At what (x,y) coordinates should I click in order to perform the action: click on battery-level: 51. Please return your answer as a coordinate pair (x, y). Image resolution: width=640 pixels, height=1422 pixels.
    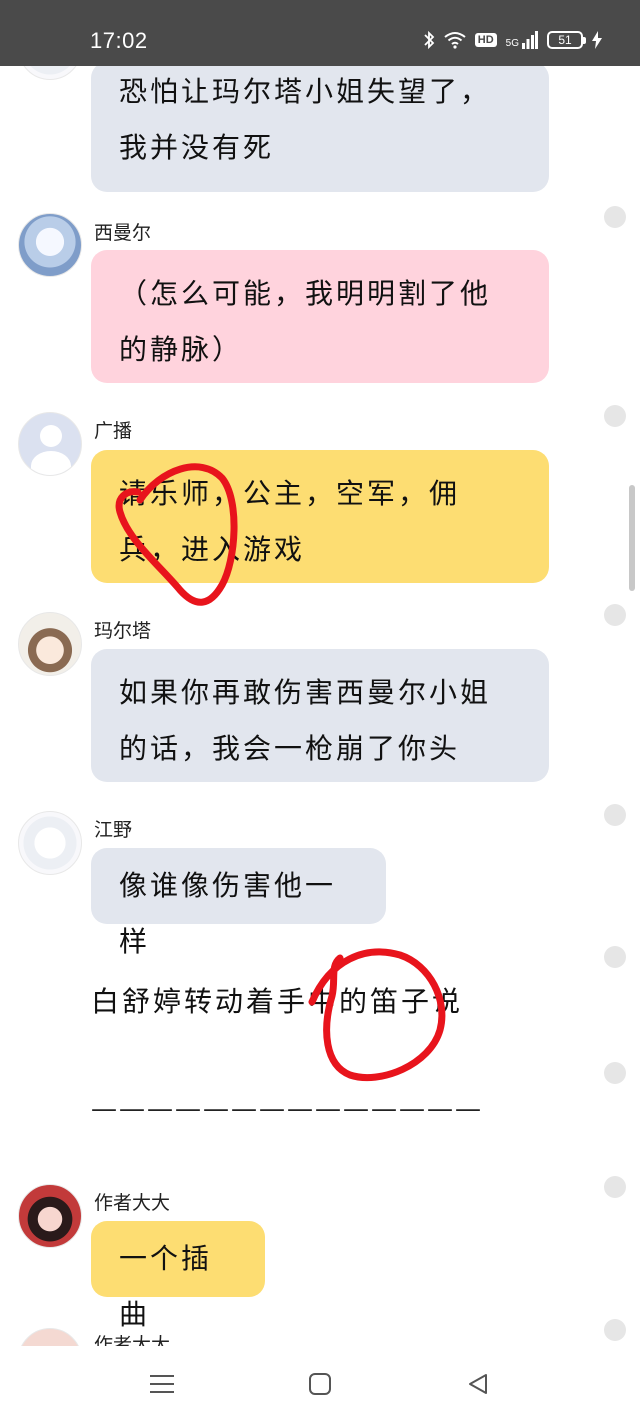
    Looking at the image, I should click on (565, 40).